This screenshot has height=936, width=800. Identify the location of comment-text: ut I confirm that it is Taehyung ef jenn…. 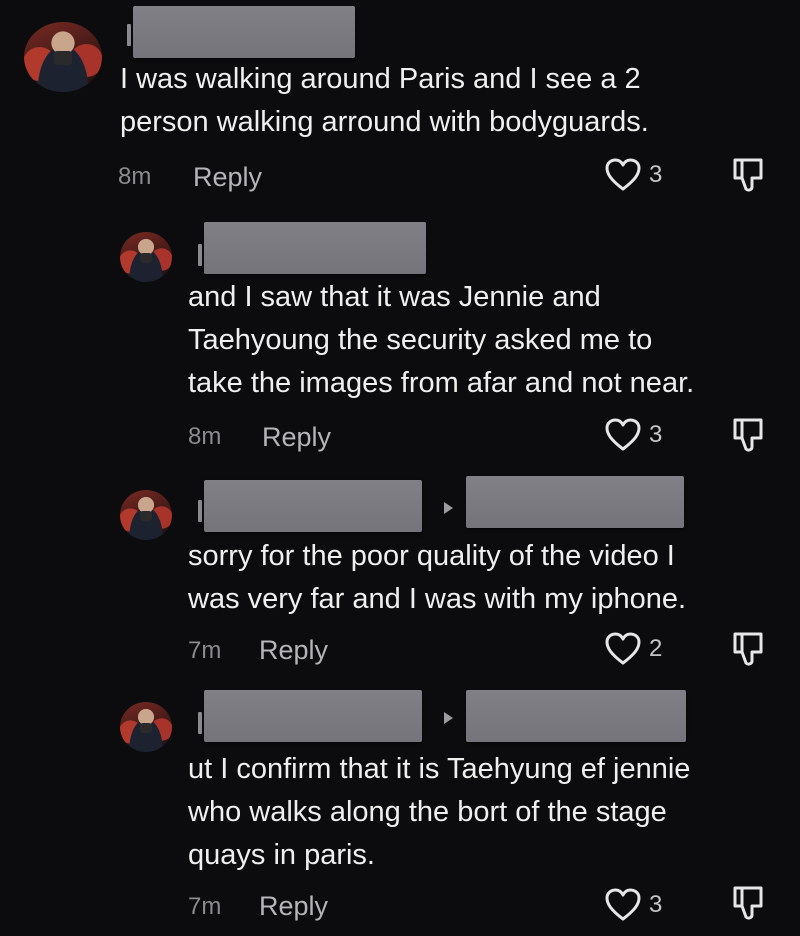
(439, 812).